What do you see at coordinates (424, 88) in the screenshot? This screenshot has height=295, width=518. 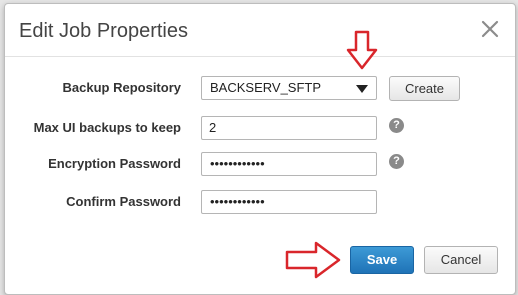 I see `create-button: Create` at bounding box center [424, 88].